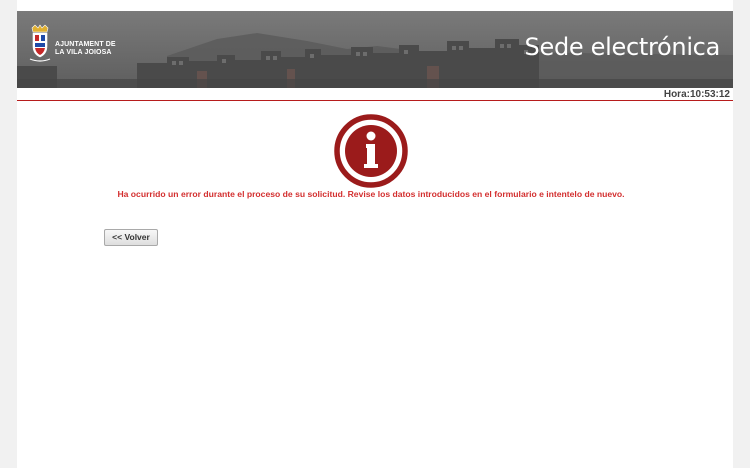 Image resolution: width=750 pixels, height=468 pixels. I want to click on back-button: << Volver, so click(131, 237).